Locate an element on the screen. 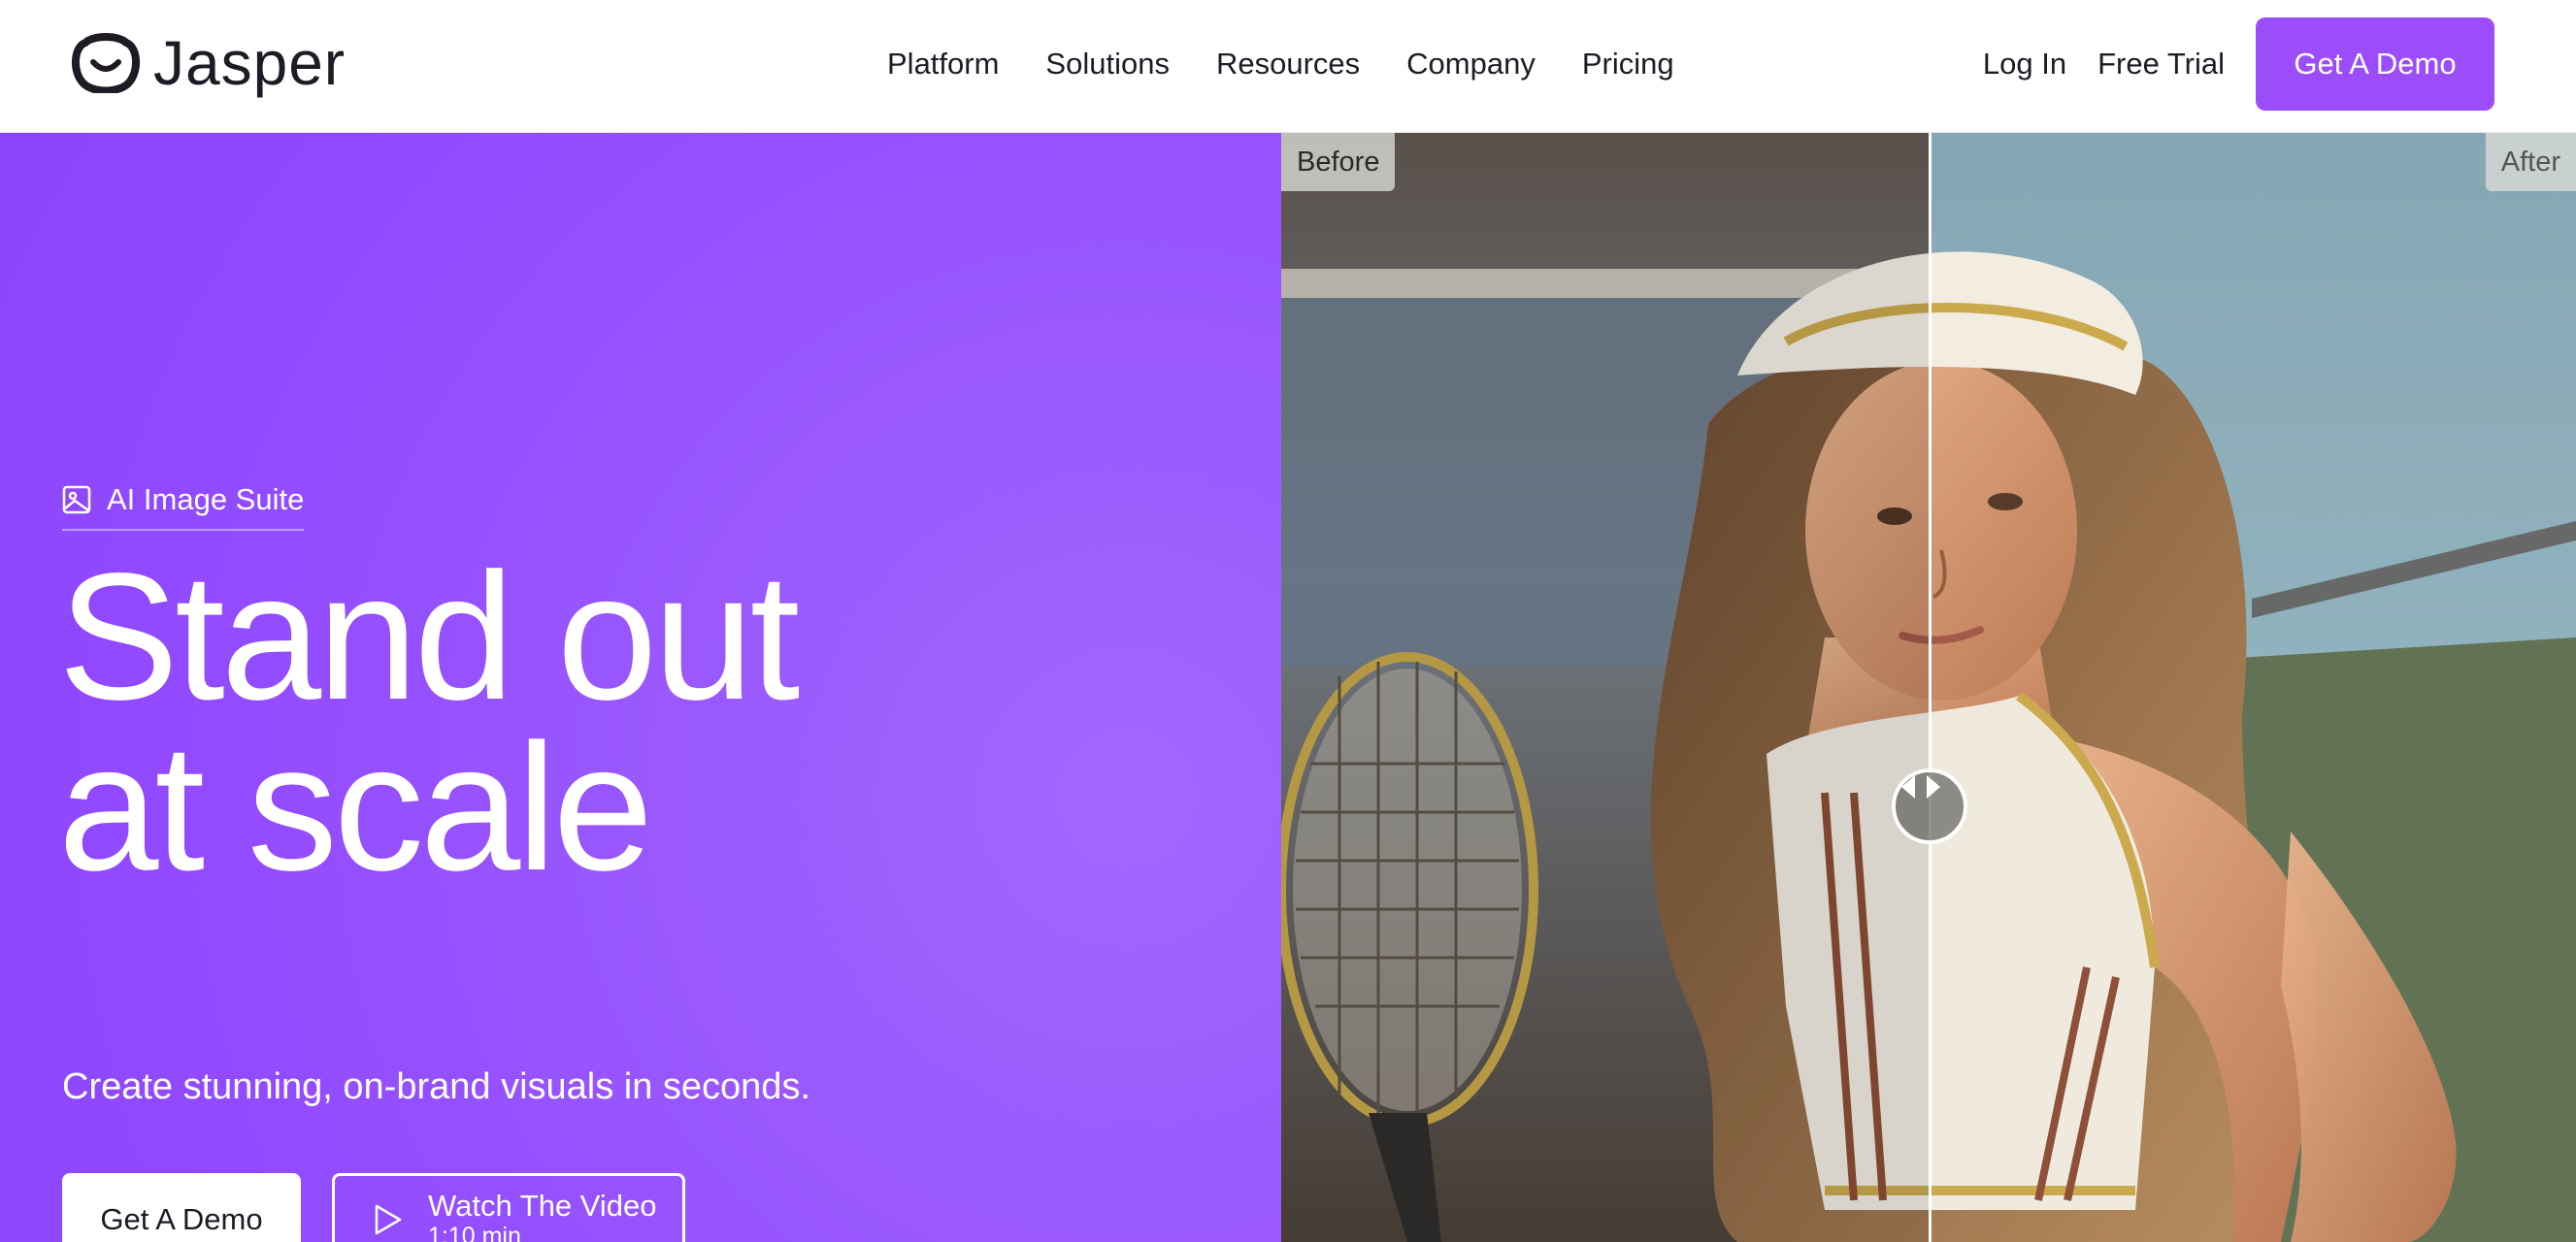 This screenshot has width=2576, height=1242. jasper-logo: Jasper is located at coordinates (208, 63).